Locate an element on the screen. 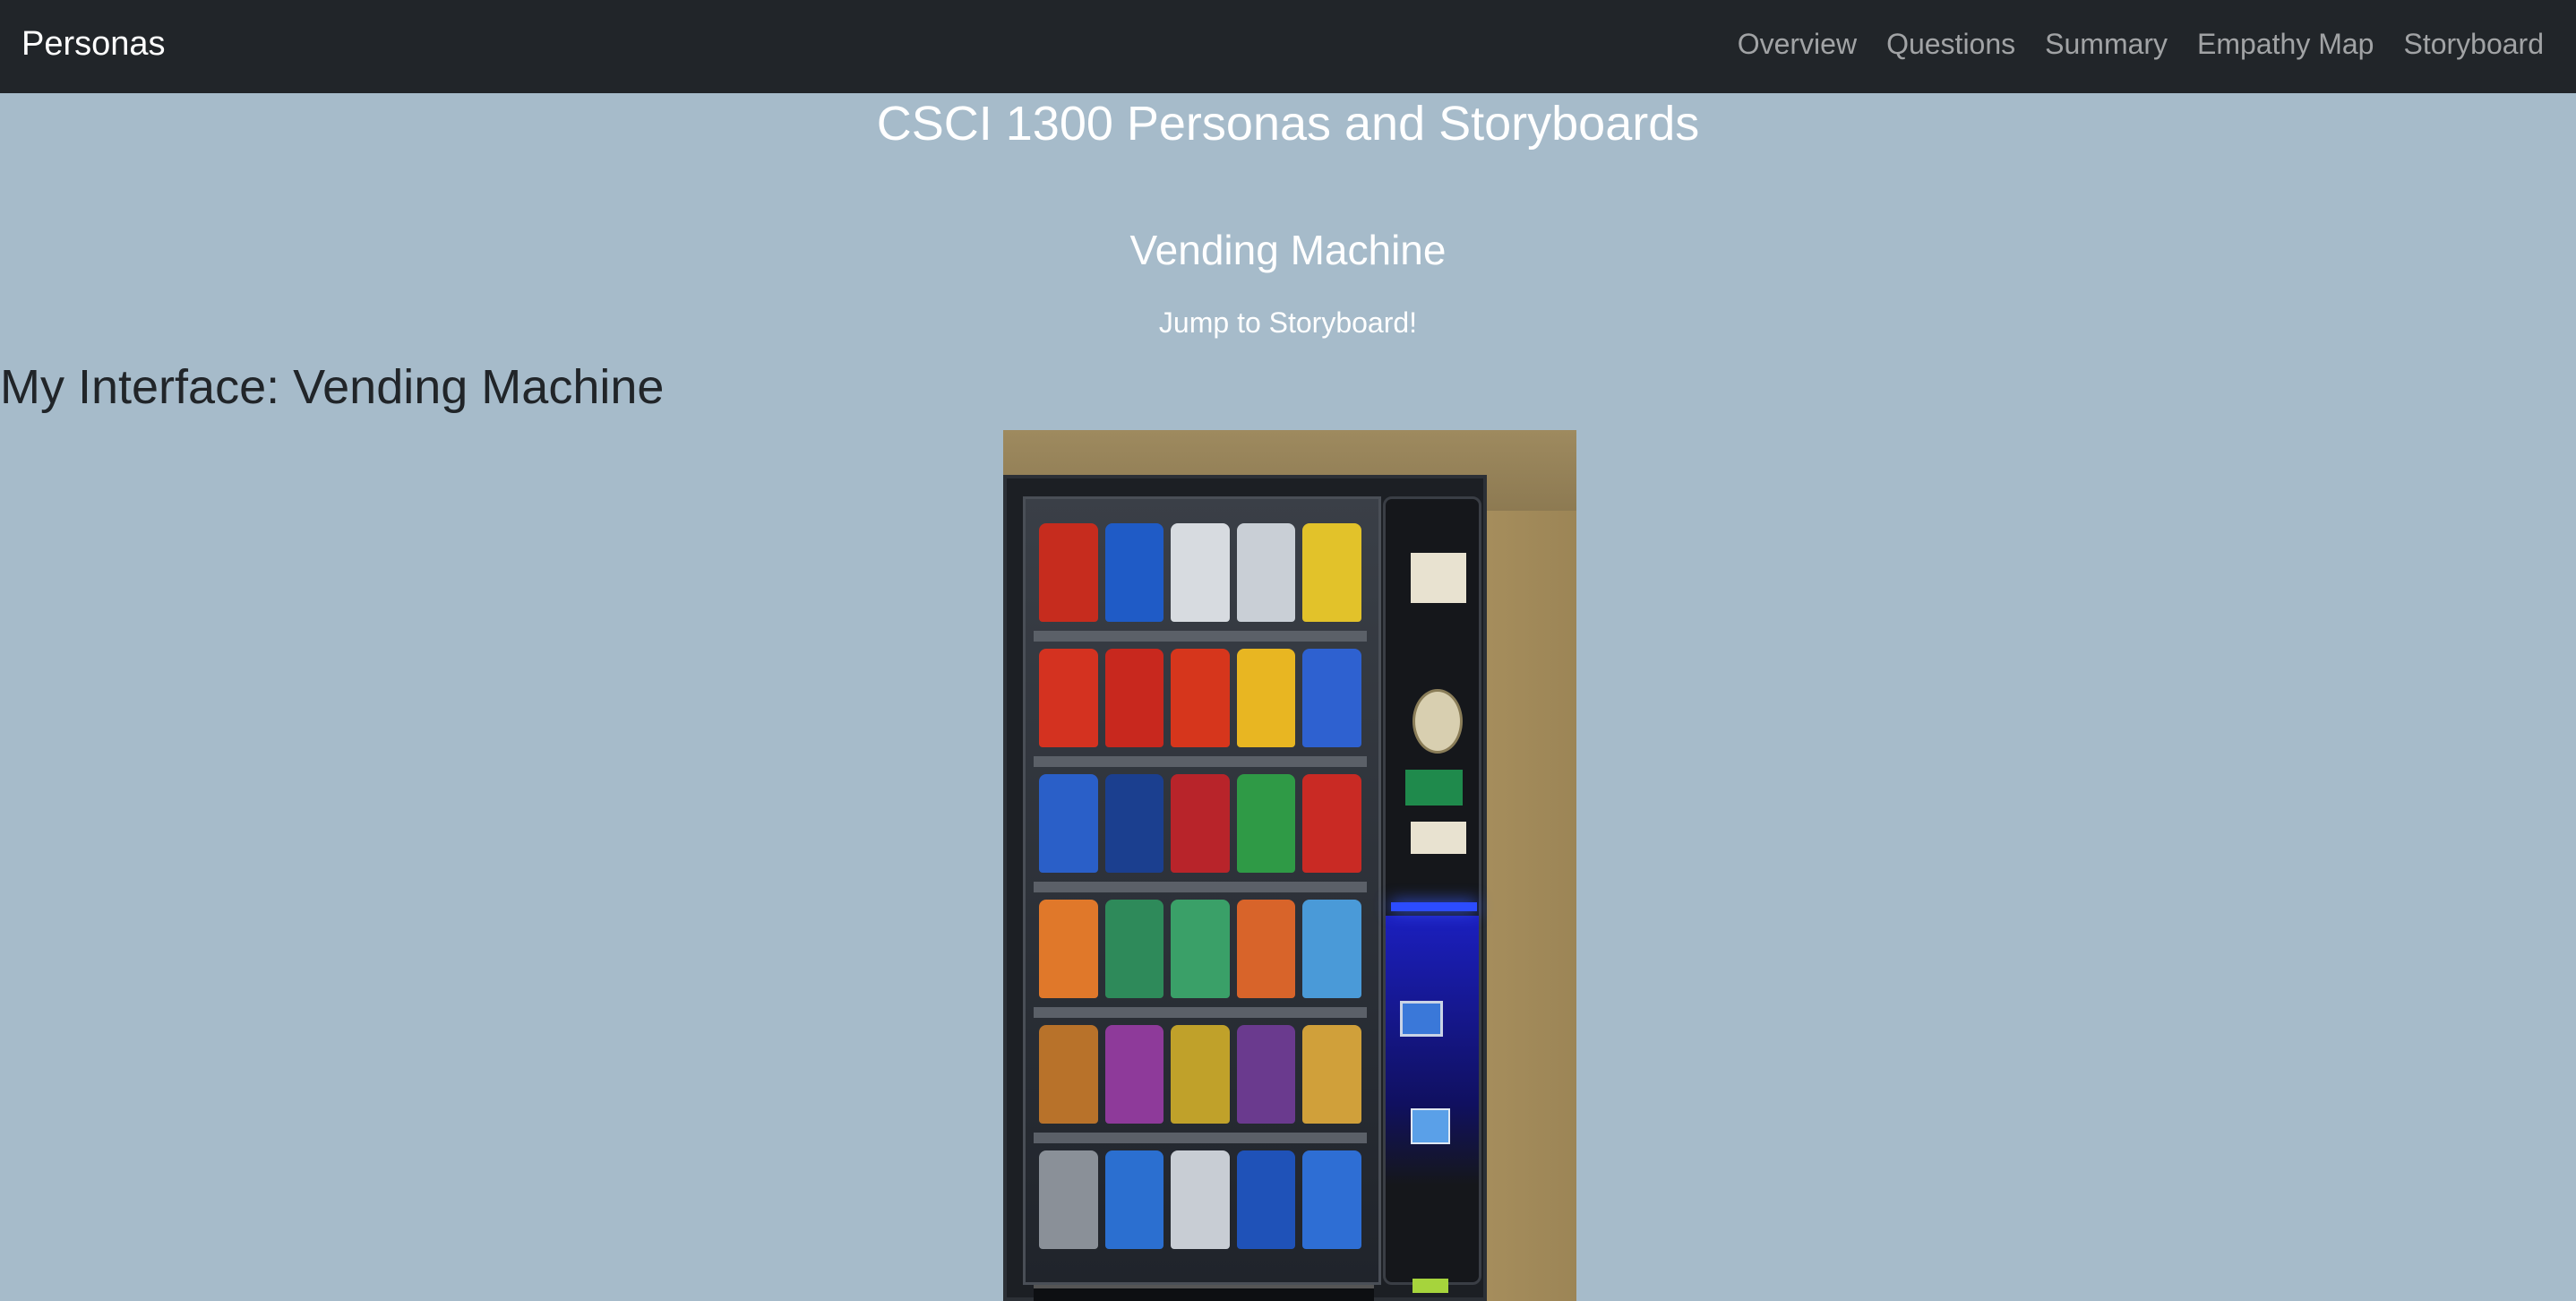 This screenshot has width=2576, height=1301. flex-points-sticker is located at coordinates (1438, 721).